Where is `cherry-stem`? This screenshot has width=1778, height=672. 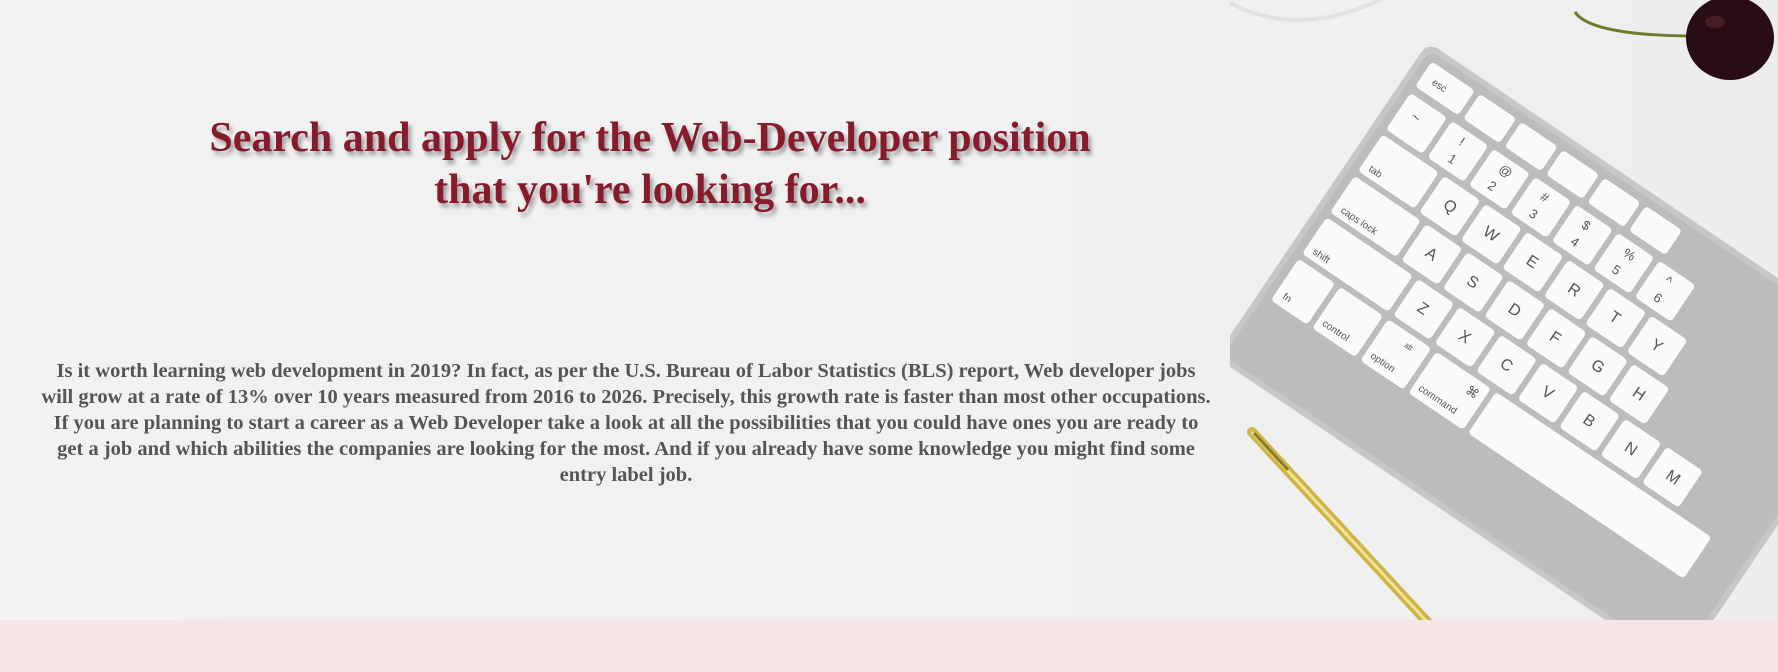
cherry-stem is located at coordinates (1632, 24).